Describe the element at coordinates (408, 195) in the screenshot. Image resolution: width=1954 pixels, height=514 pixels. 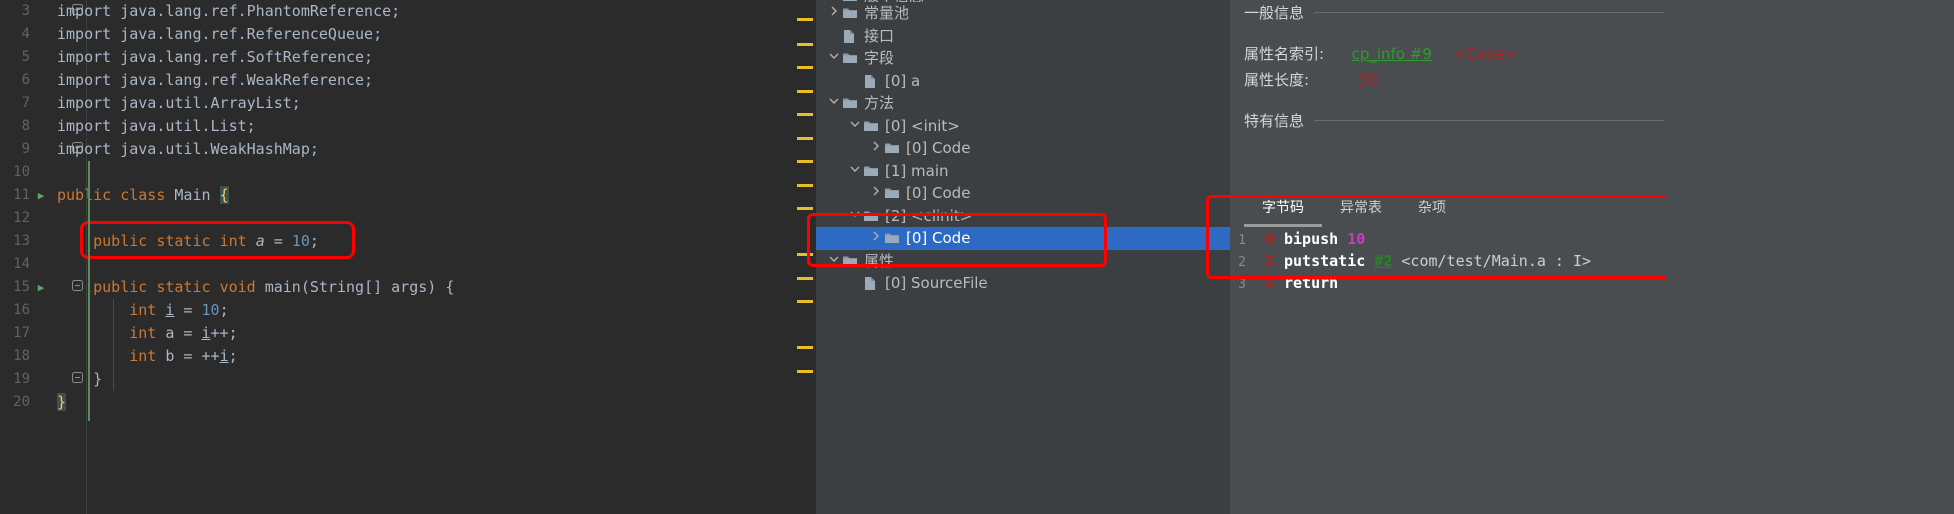
I see `code-line: 11 ▶ public class Main {` at that location.